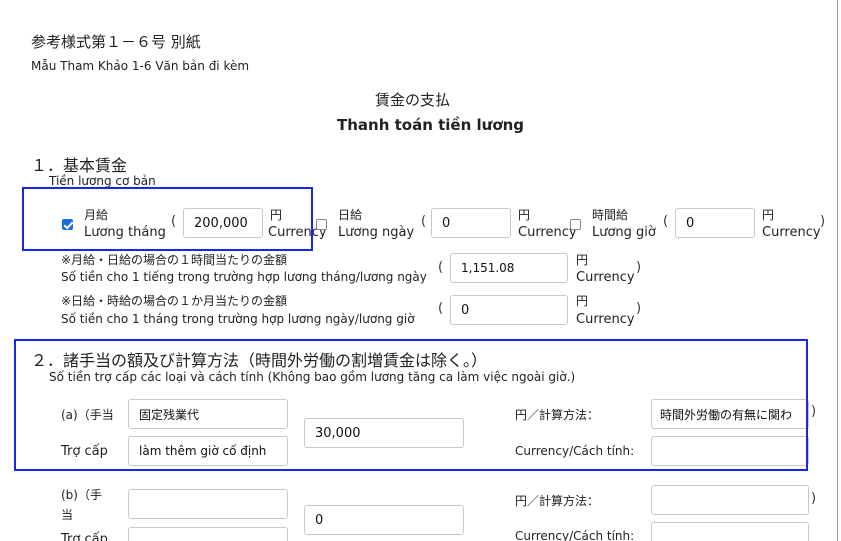 This screenshot has height=541, width=841. Describe the element at coordinates (174, 260) in the screenshot. I see `hourly-equiv-note-jp: ※月給・日給の場合の１時間当たりの金額` at that location.